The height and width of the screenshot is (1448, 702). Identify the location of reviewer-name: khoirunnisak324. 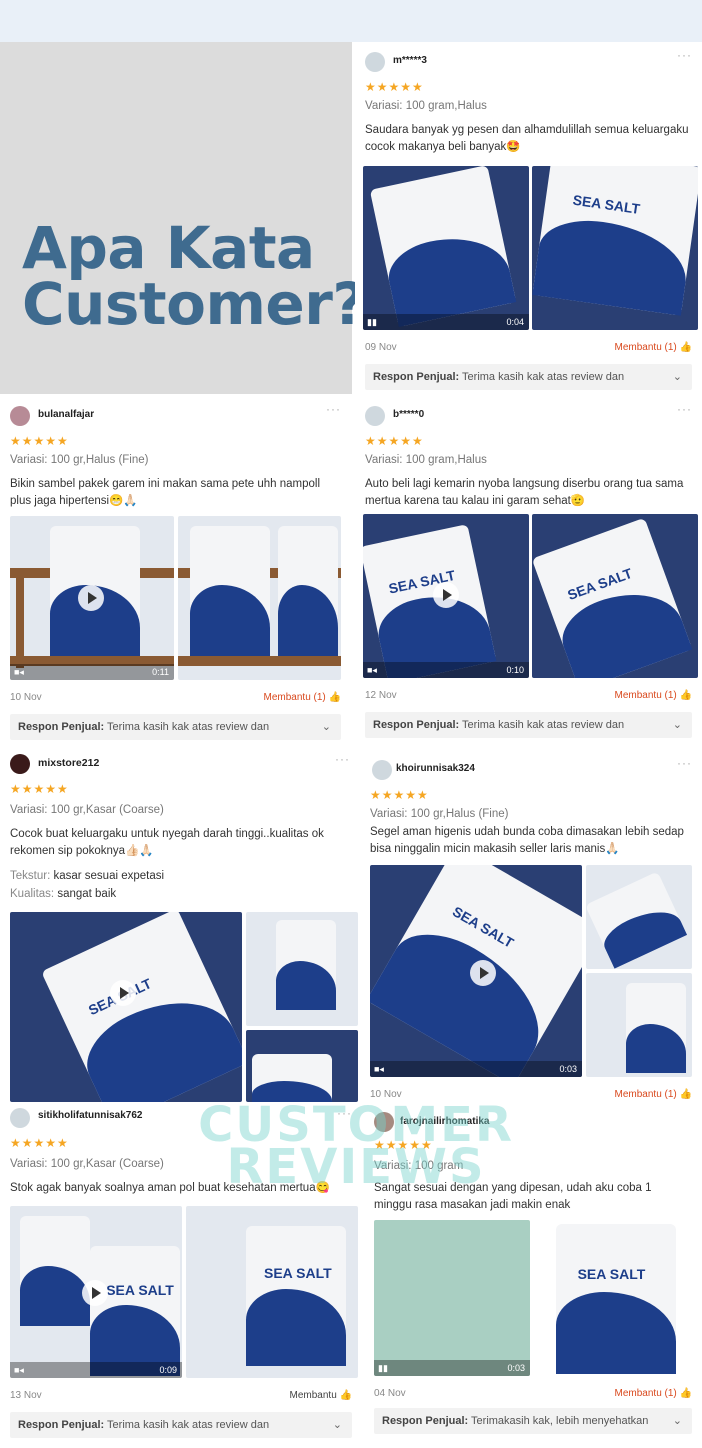
(435, 768).